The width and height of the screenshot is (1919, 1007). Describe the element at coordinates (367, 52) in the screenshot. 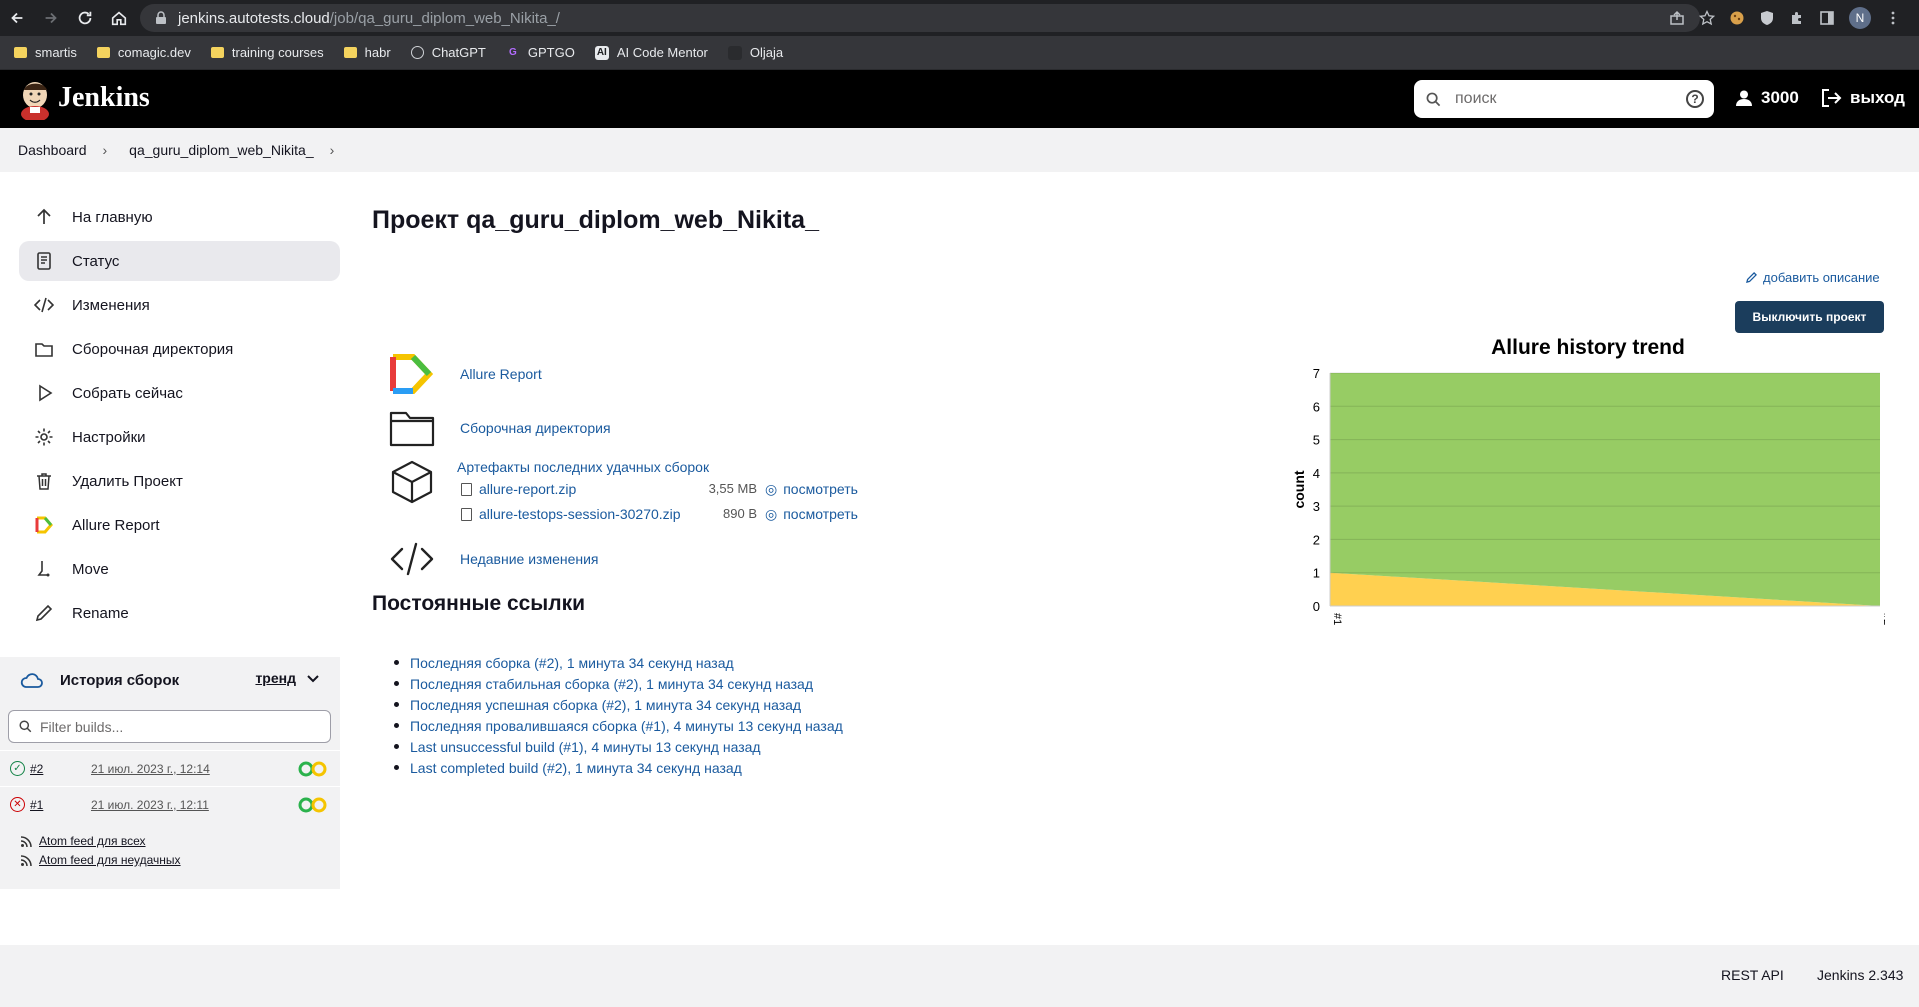

I see `bookmark-habr: habr` at that location.